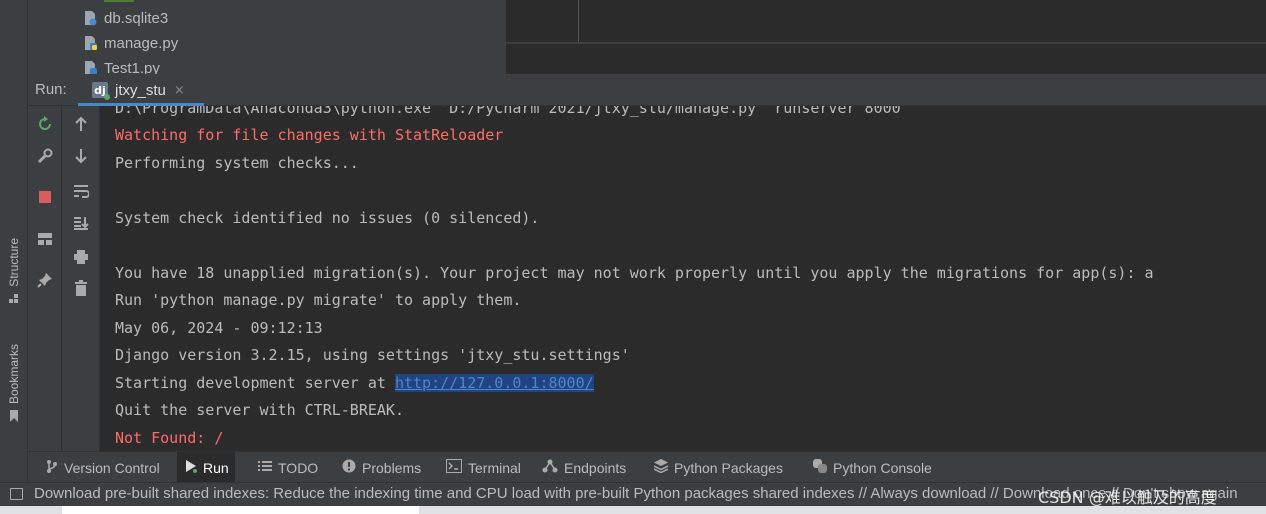 This screenshot has width=1266, height=514. I want to click on tab-terminal: Terminal, so click(483, 467).